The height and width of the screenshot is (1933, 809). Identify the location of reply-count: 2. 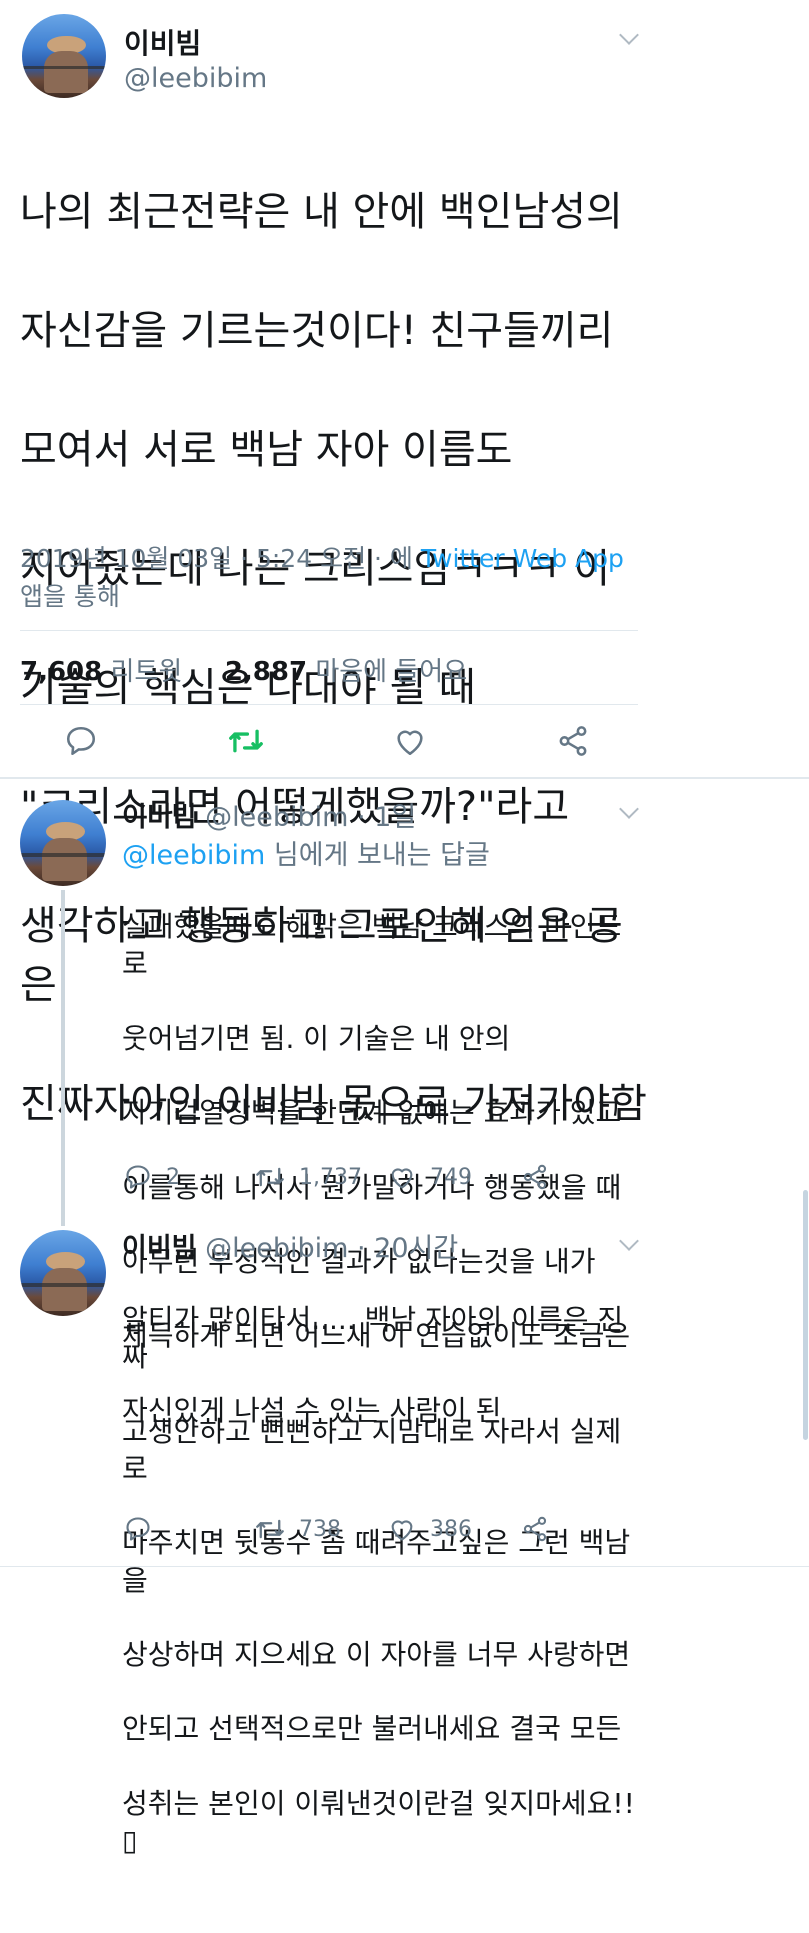
(173, 1177).